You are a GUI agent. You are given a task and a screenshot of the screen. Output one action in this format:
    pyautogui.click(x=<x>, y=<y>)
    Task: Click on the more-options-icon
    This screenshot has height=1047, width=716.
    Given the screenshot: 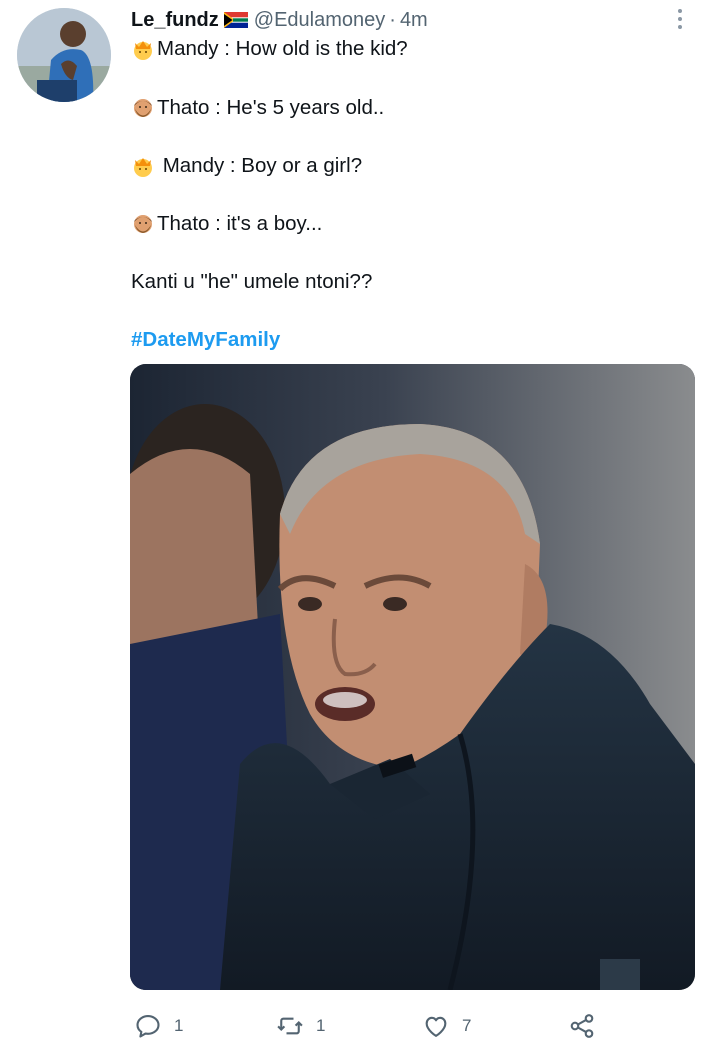 What is the action you would take?
    pyautogui.click(x=680, y=19)
    